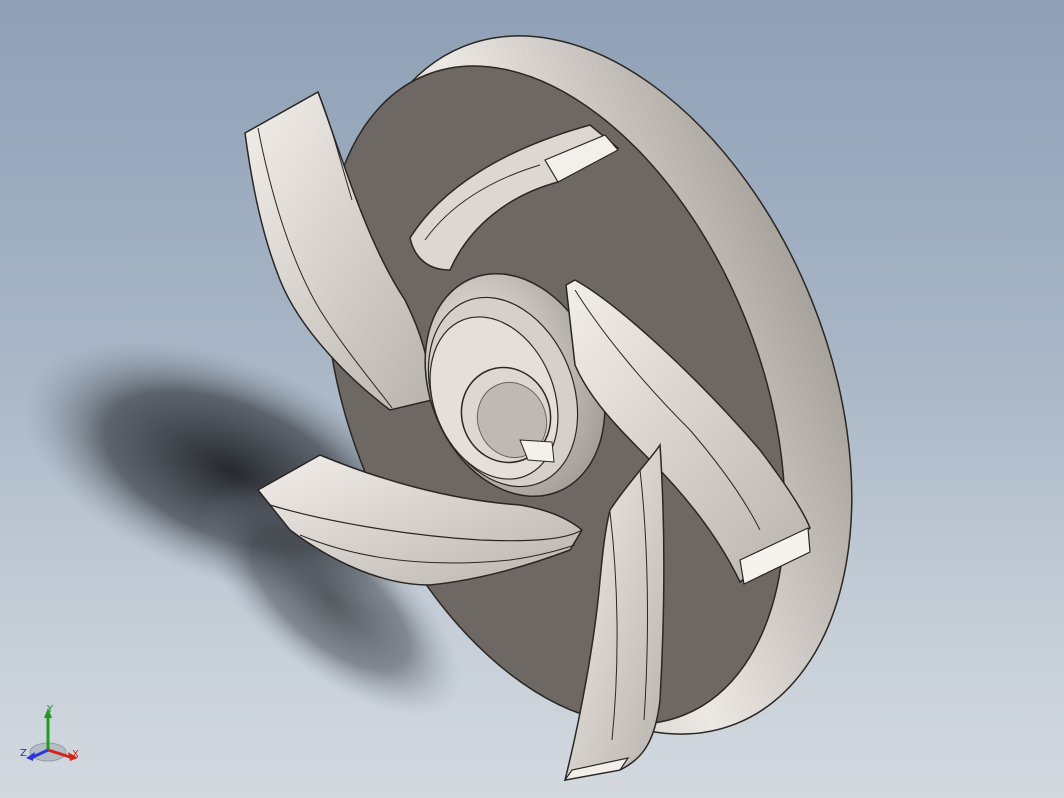 The image size is (1064, 798). Describe the element at coordinates (53, 736) in the screenshot. I see `view-orientation-triad: Y X Z` at that location.